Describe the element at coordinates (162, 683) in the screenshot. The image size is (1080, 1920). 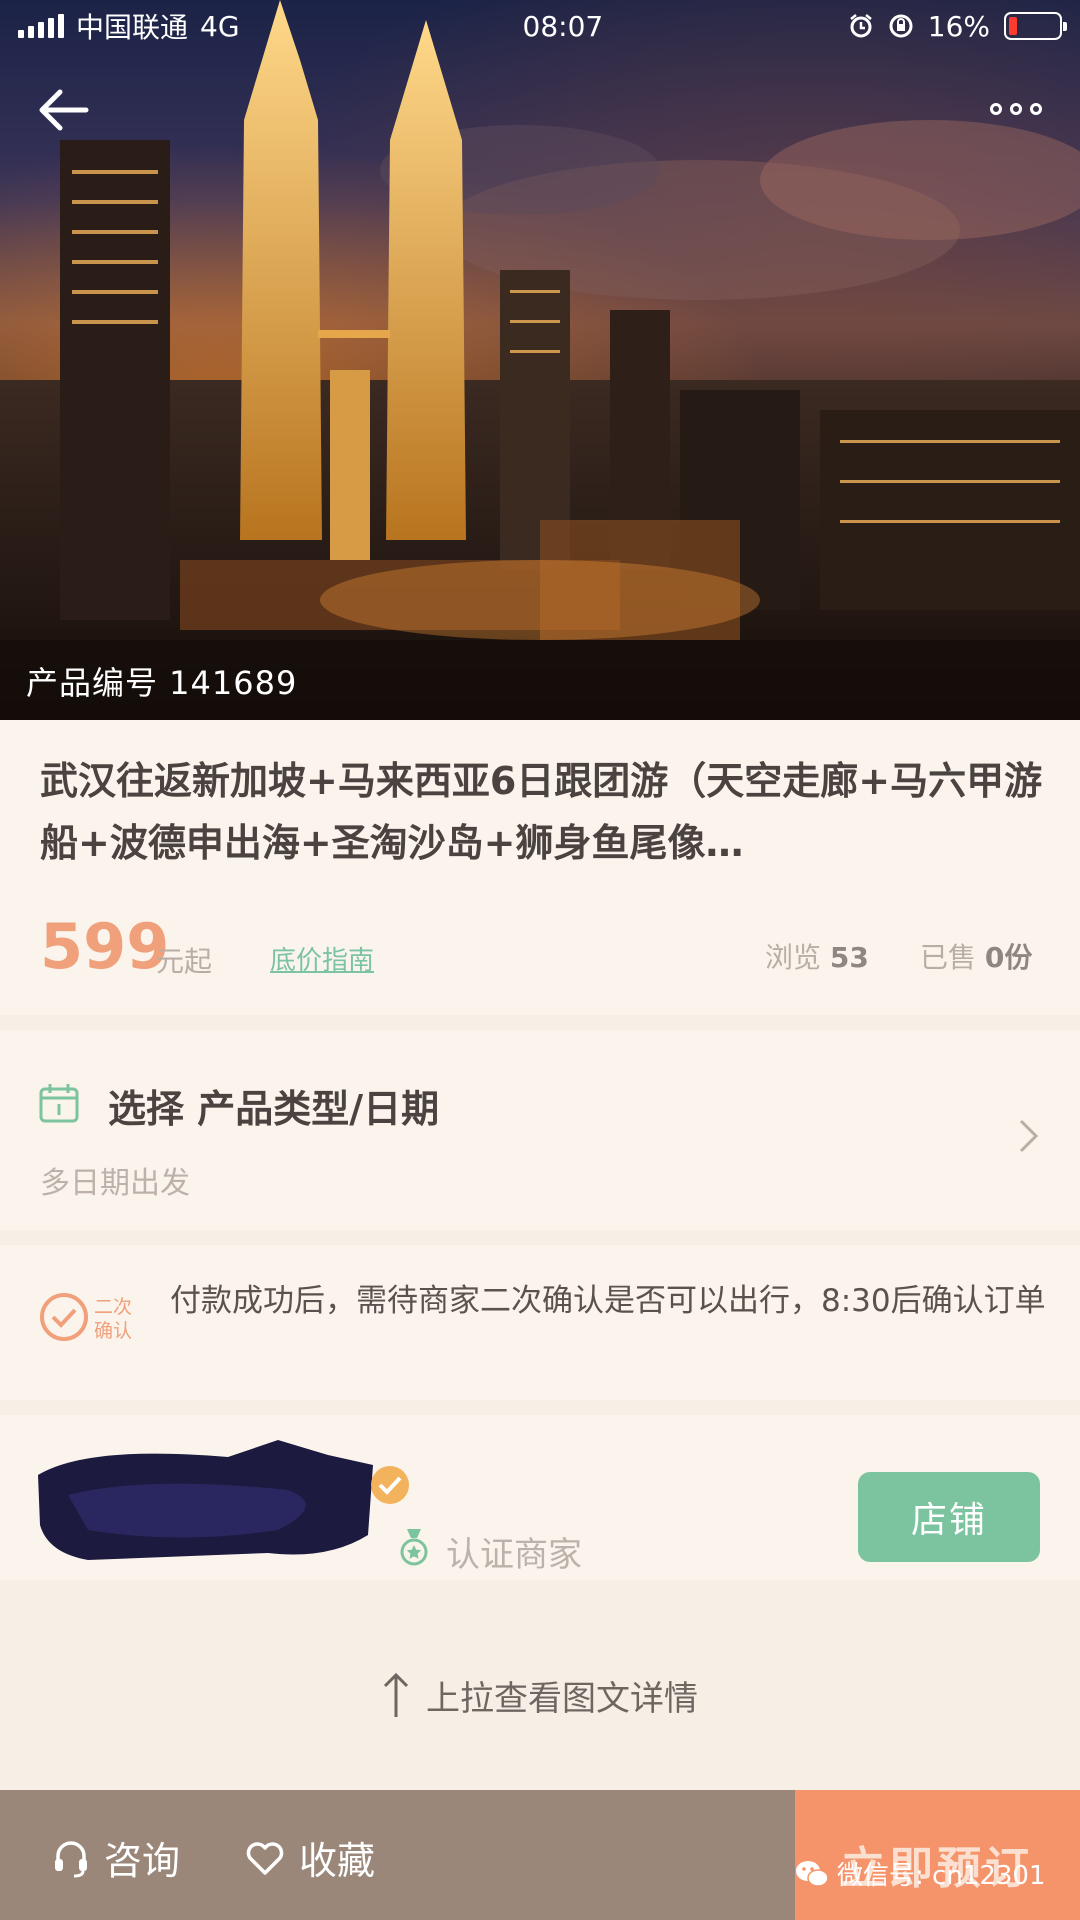
I see `product-code: 产品编号 141689` at that location.